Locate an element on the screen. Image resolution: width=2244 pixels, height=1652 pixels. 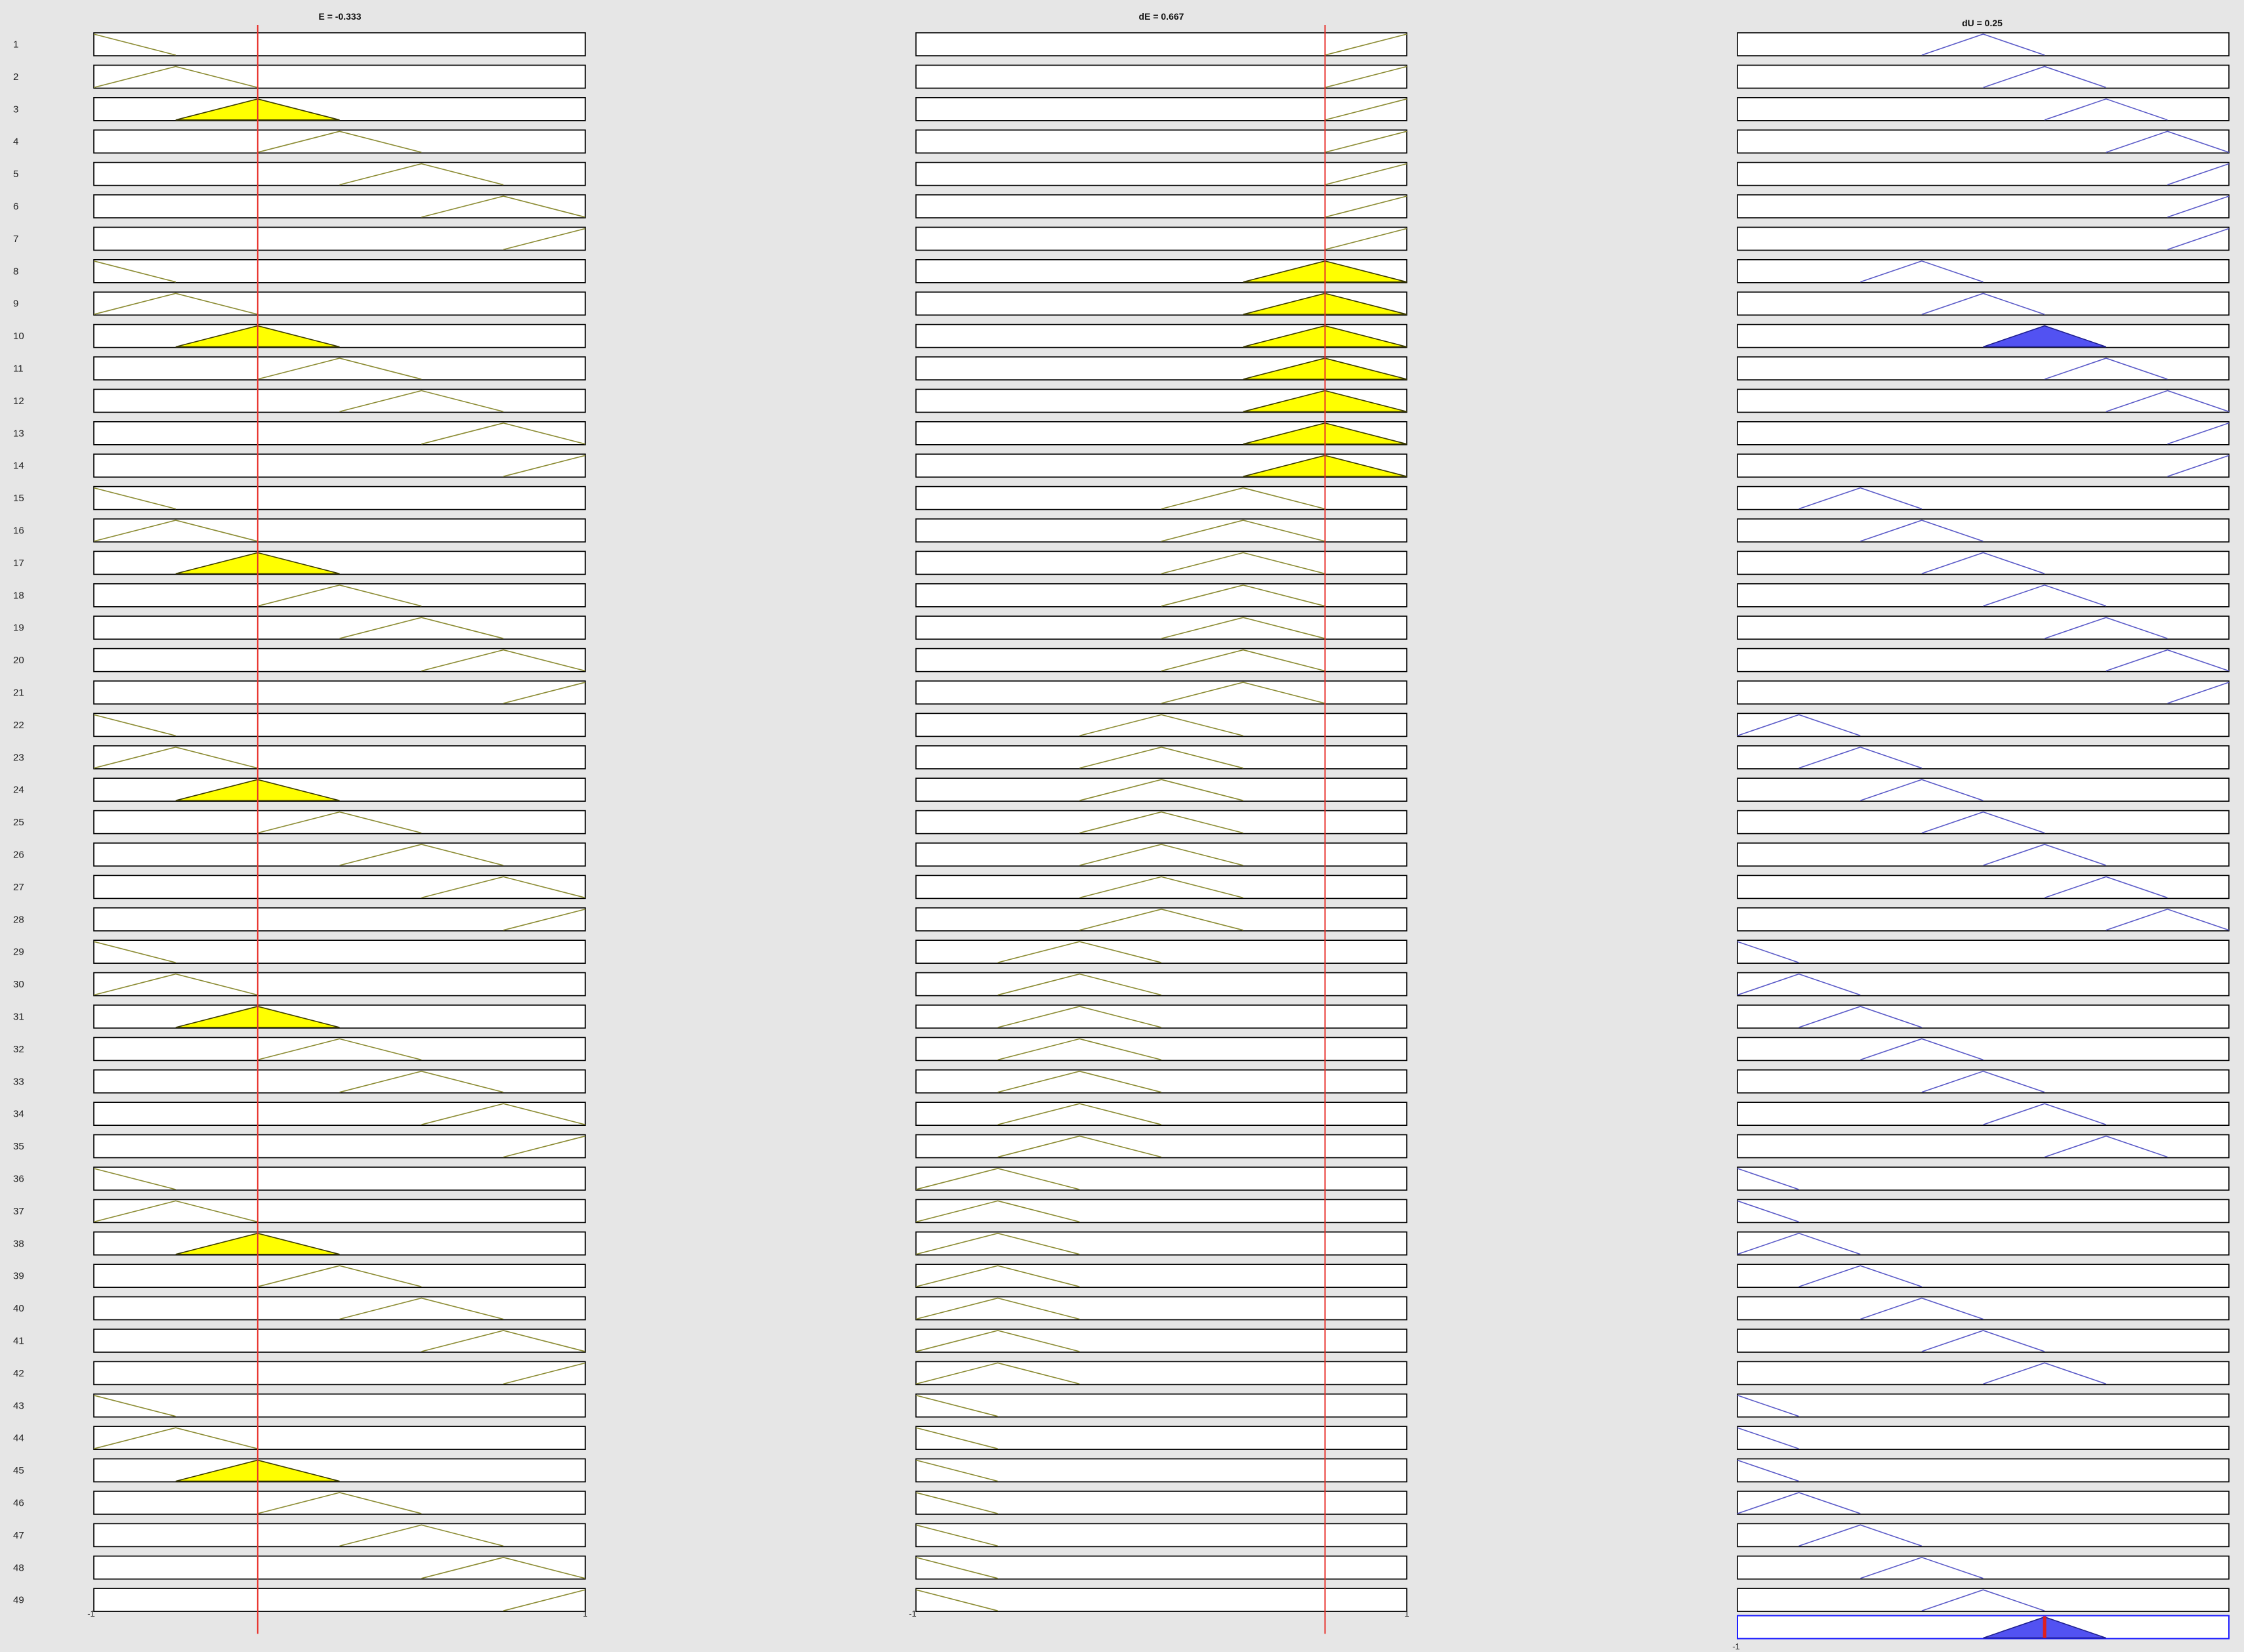
du-axis-min-label: -1 is located at coordinates (1736, 1646).